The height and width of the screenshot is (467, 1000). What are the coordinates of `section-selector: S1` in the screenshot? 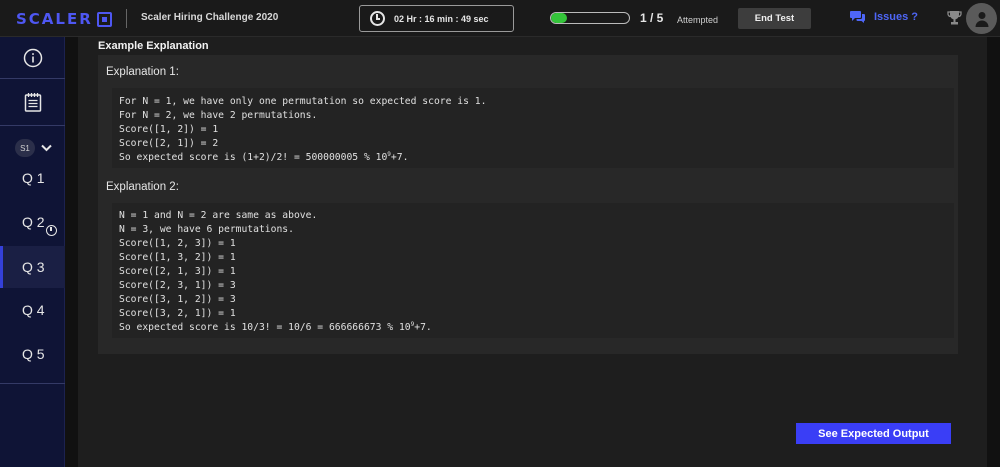 It's located at (33, 148).